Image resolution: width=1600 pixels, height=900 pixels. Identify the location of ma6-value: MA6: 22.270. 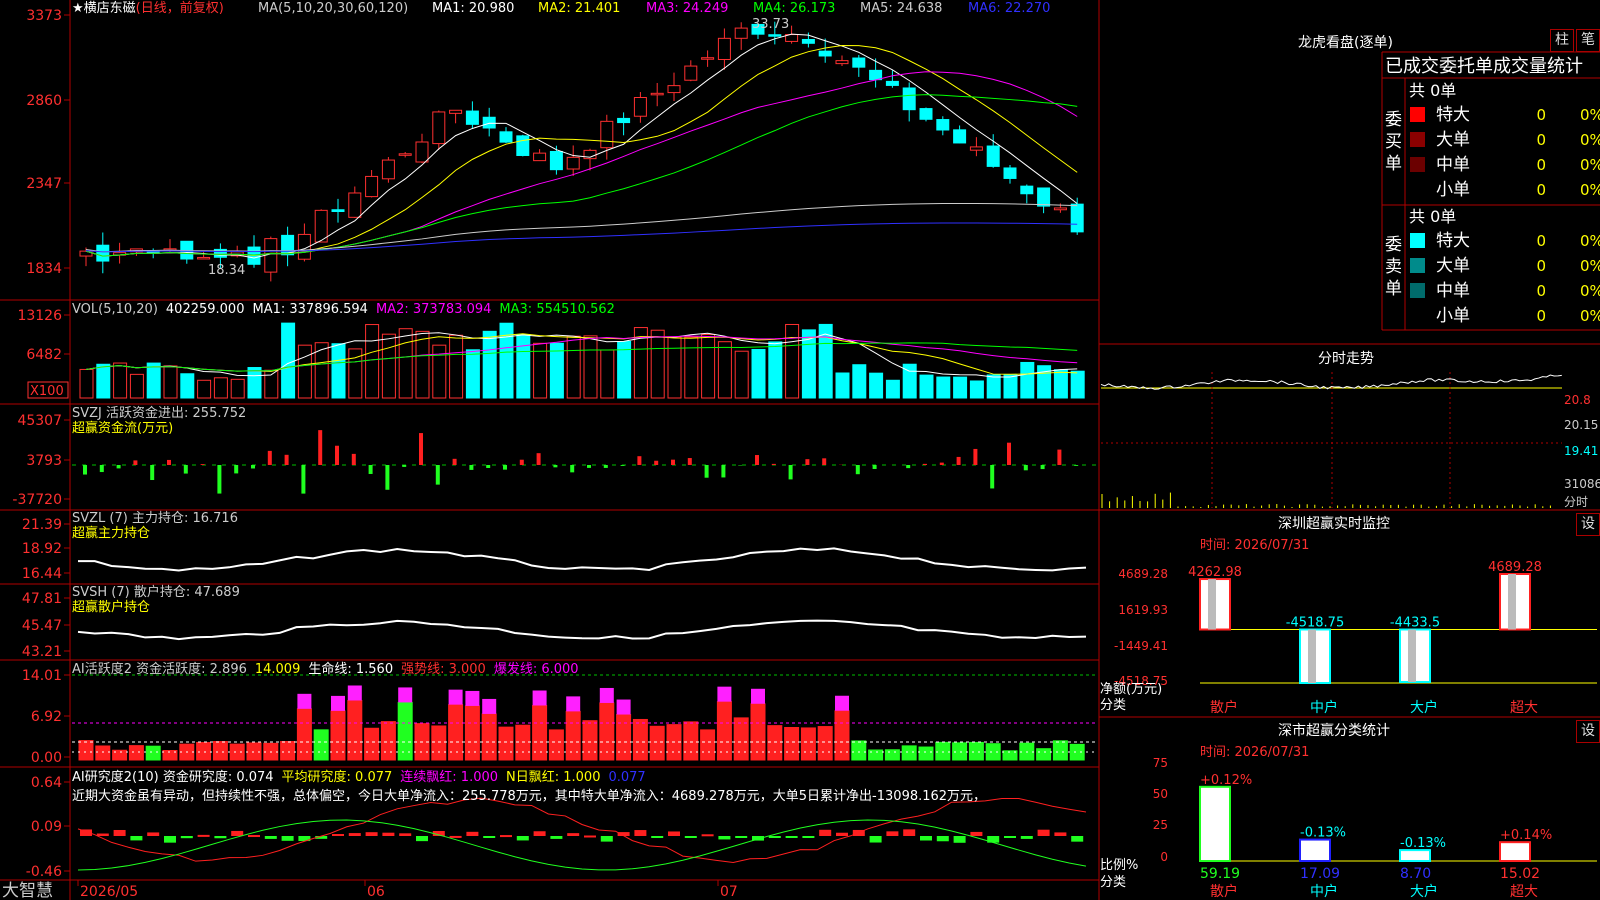
(1009, 8).